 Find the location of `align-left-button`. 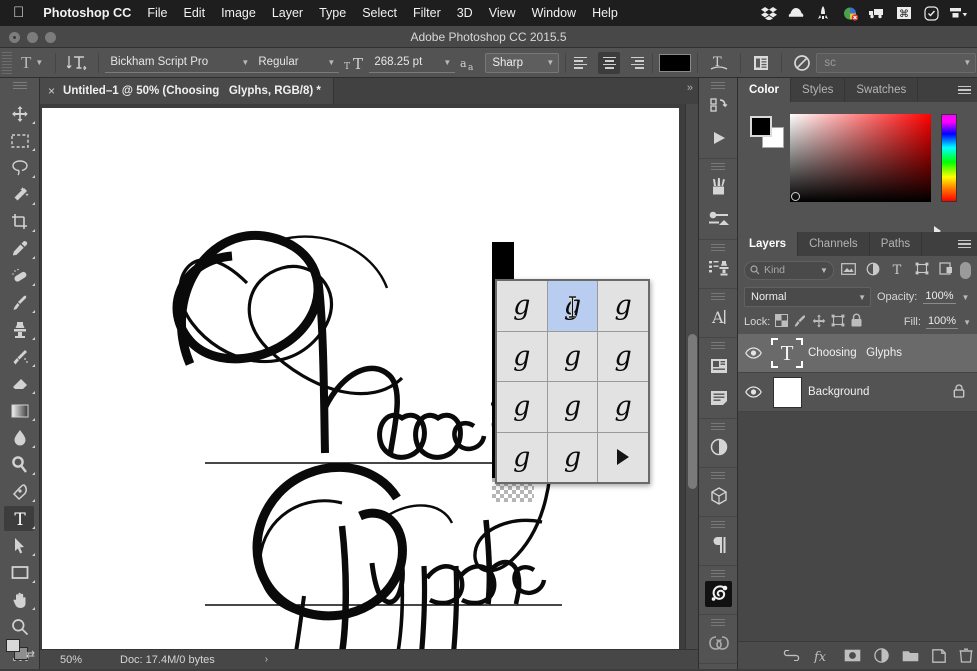

align-left-button is located at coordinates (585, 63).